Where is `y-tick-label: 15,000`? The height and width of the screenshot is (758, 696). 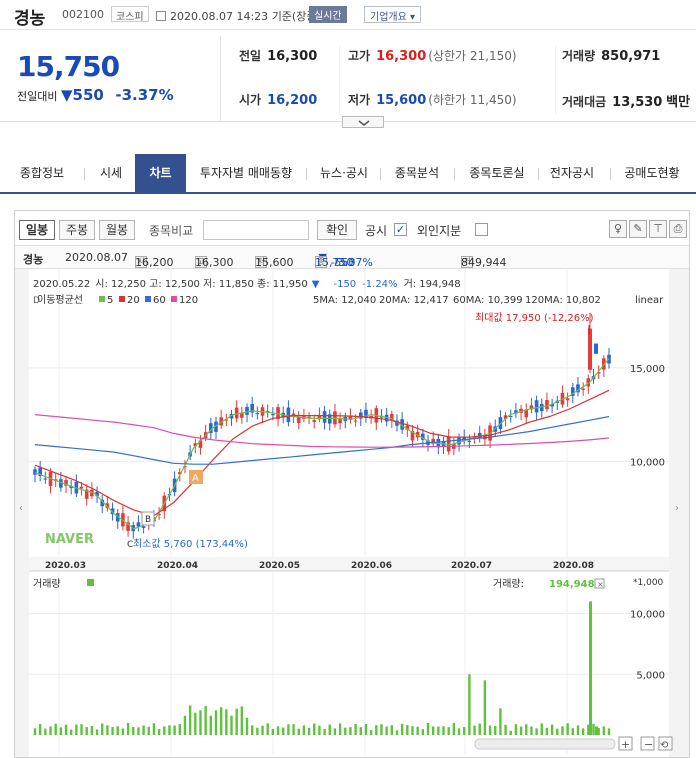
y-tick-label: 15,000 is located at coordinates (647, 369).